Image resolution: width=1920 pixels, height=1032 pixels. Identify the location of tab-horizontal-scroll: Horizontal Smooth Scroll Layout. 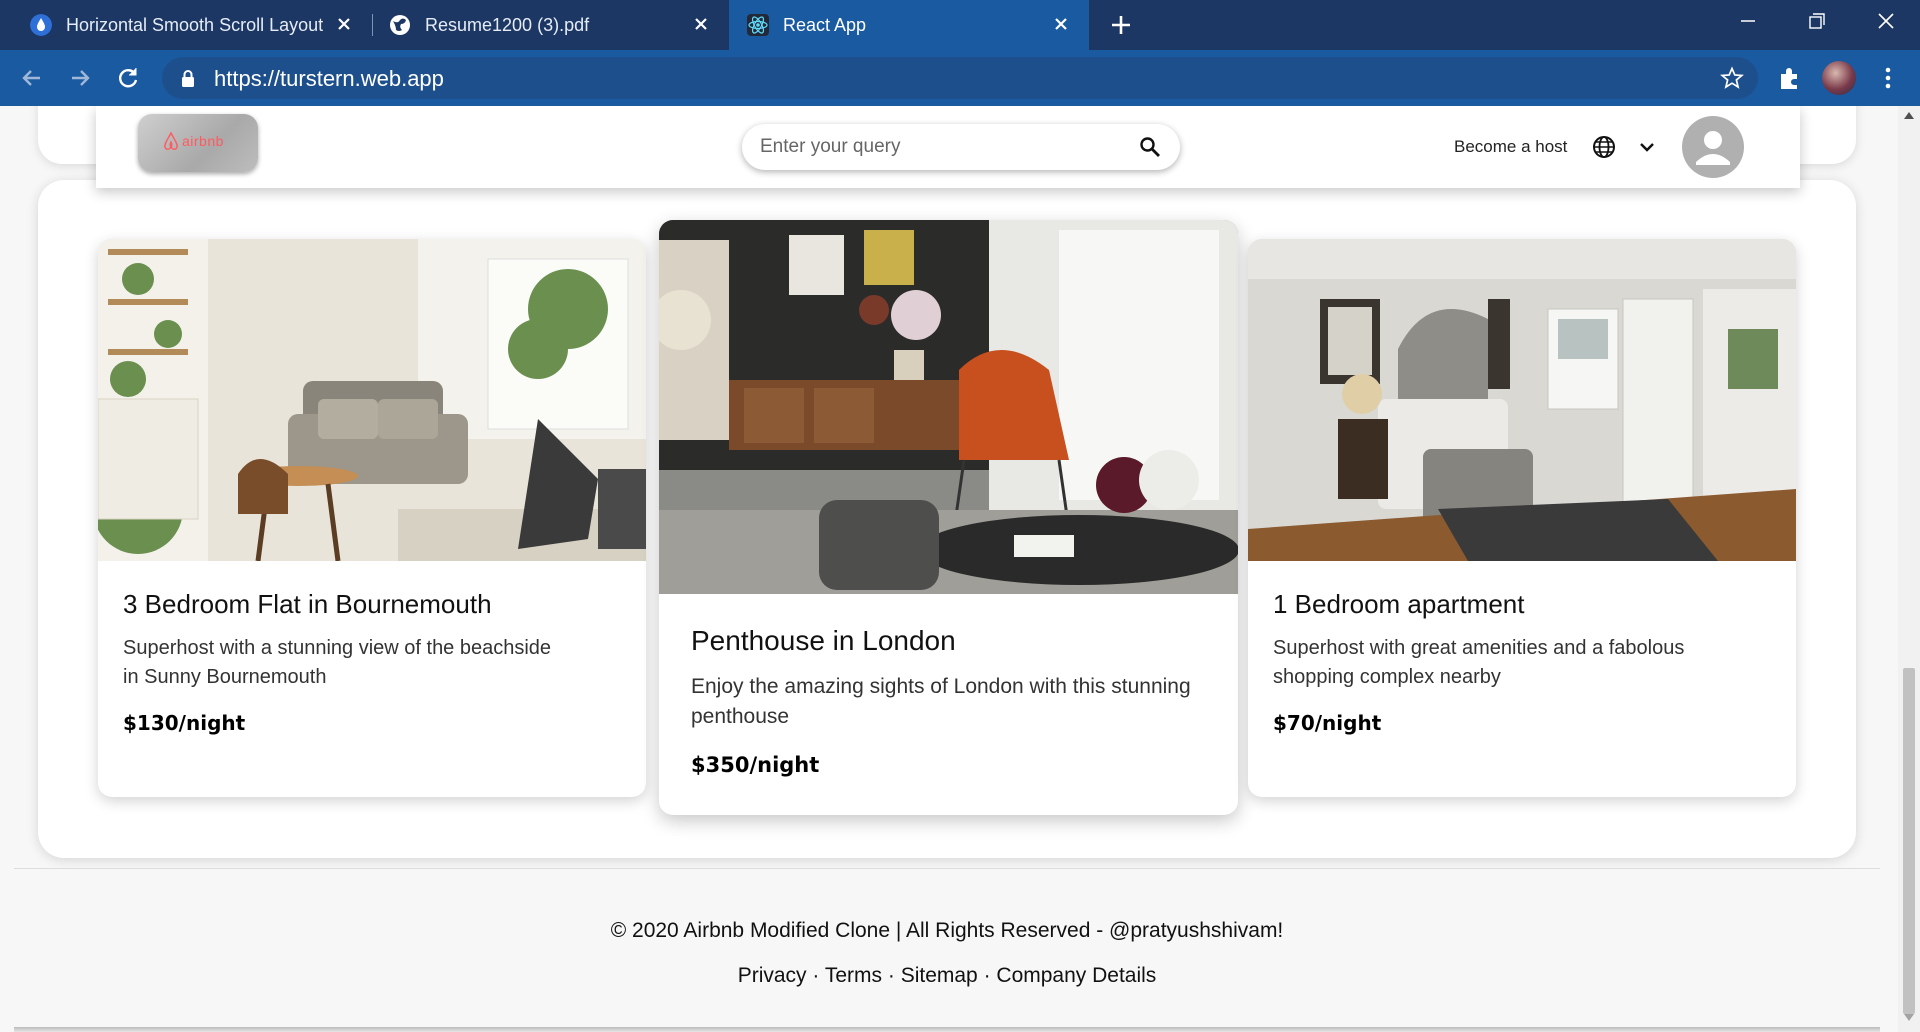
(186, 25).